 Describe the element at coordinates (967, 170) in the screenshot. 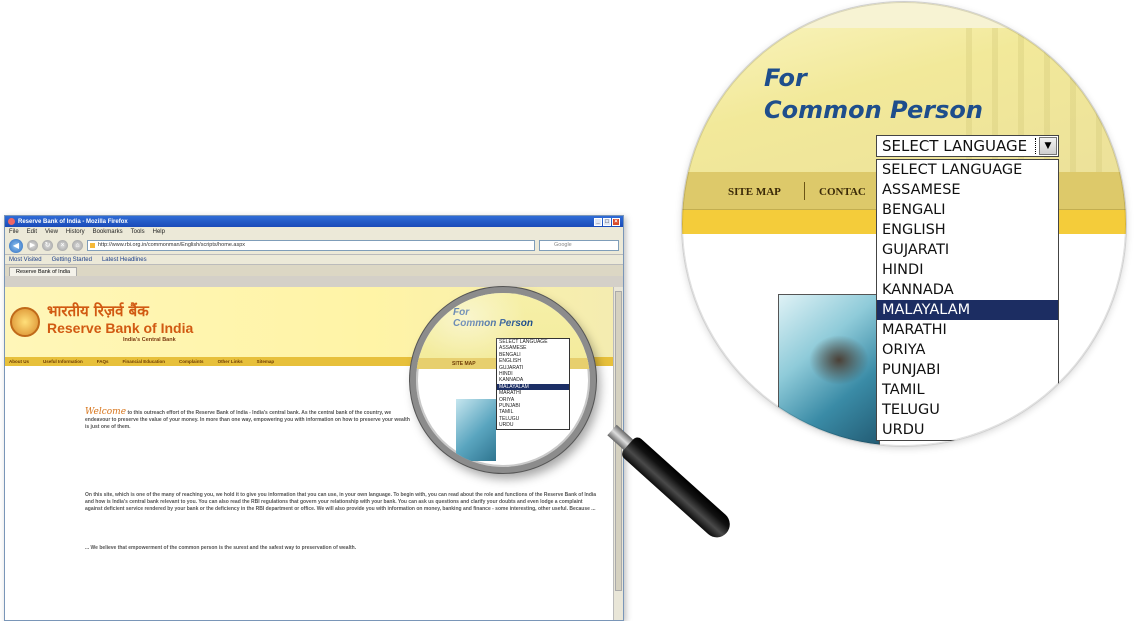

I see `language-option-select-language: SELECT LANGUAGE` at that location.